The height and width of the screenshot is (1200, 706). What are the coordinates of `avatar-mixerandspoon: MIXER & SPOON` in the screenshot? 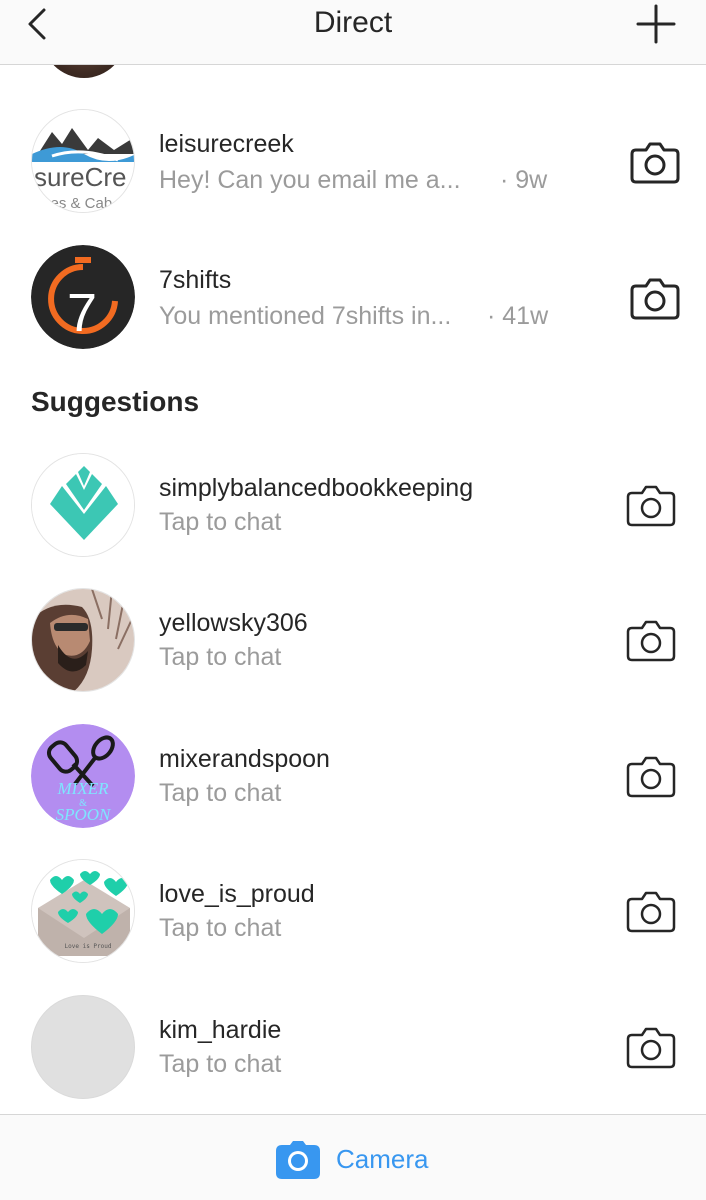 It's located at (83, 776).